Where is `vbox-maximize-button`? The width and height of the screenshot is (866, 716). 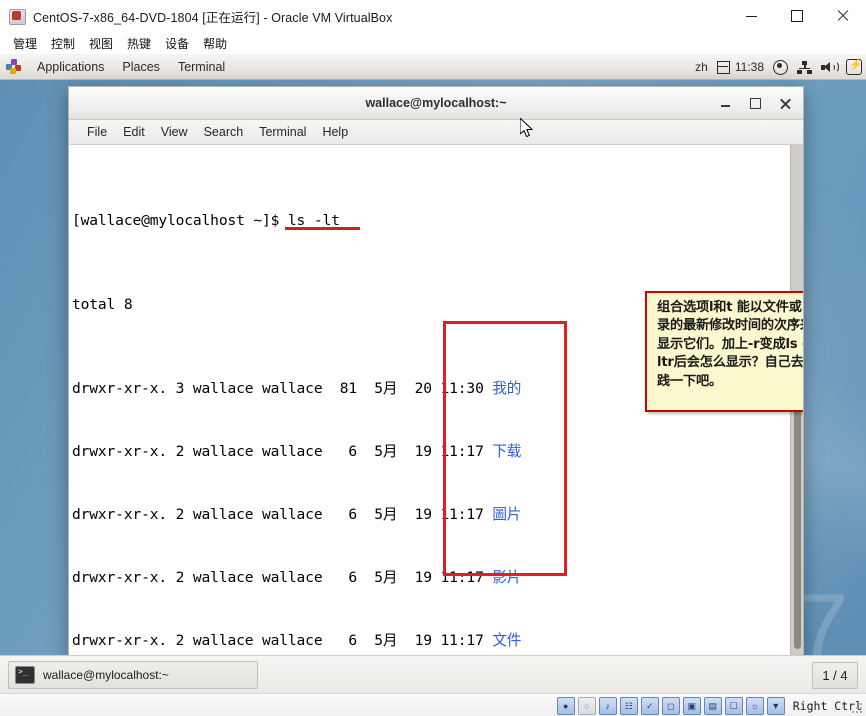
vbox-maximize-button is located at coordinates (797, 16).